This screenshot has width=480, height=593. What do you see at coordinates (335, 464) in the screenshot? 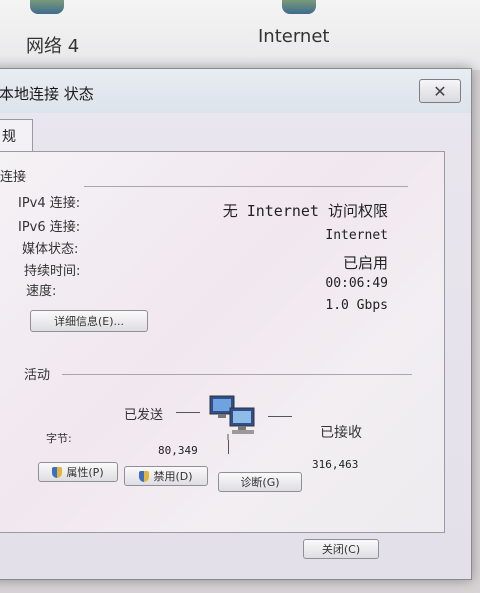
I see `bytes-received-value: 316,463` at bounding box center [335, 464].